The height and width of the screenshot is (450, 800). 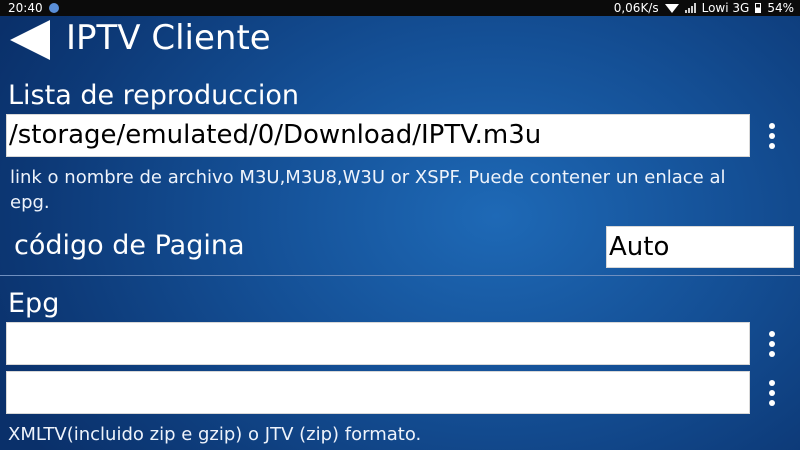 I want to click on back-arrow-icon, so click(x=30, y=40).